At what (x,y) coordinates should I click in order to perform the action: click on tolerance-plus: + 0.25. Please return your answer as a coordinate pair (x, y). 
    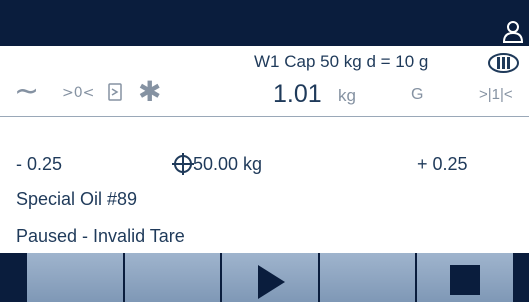
    Looking at the image, I should click on (442, 164).